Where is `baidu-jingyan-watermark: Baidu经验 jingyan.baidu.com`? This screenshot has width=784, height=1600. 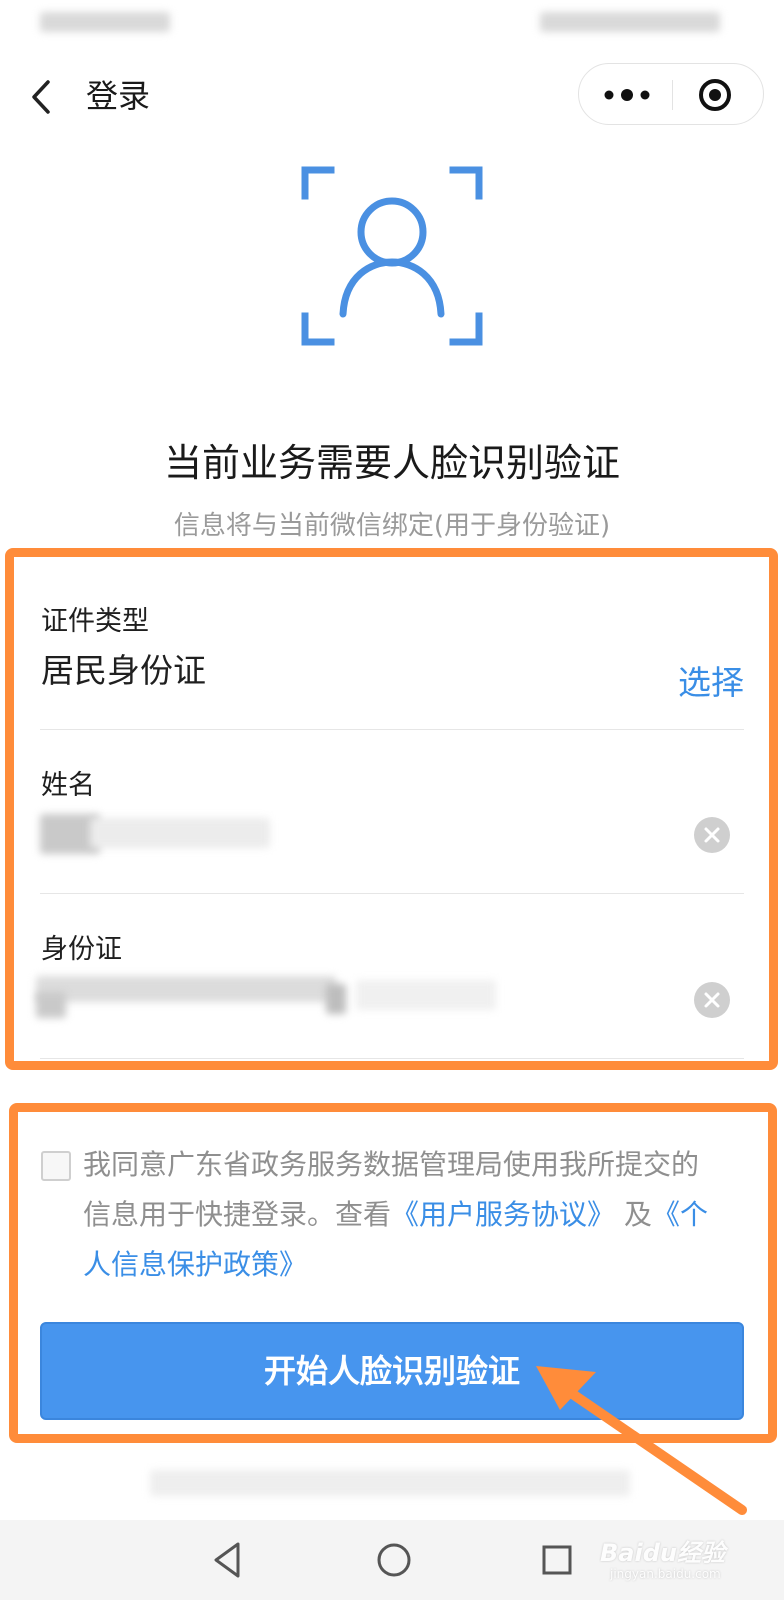 baidu-jingyan-watermark: Baidu经验 jingyan.baidu.com is located at coordinates (675, 1552).